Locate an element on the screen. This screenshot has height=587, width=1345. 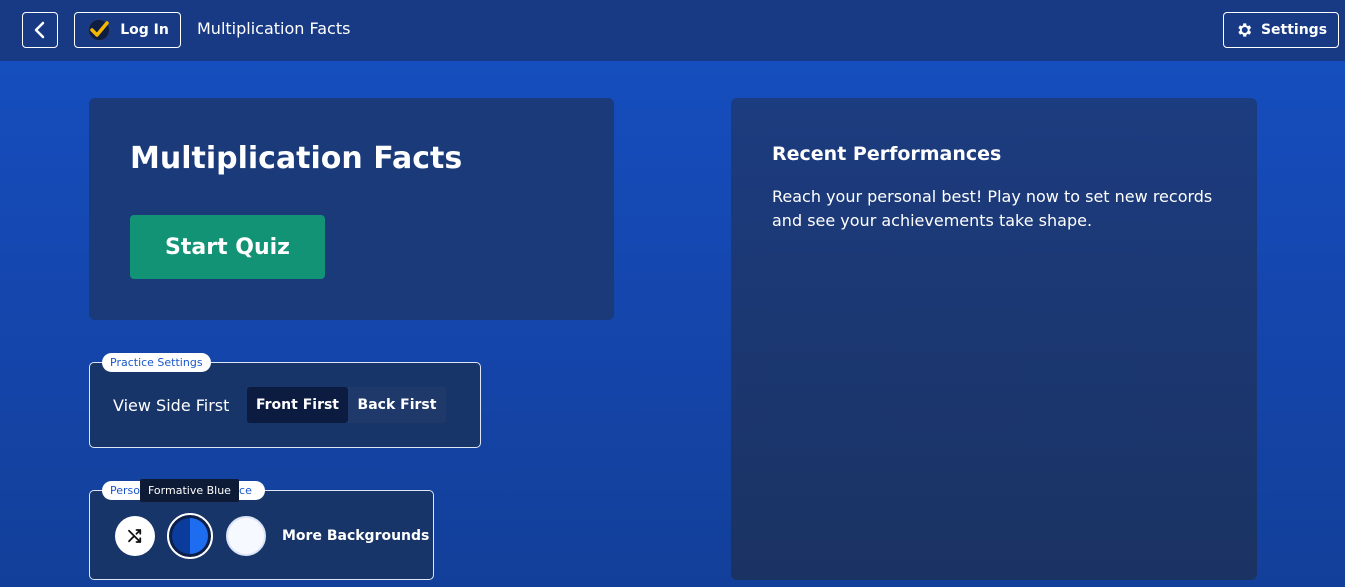
login-button: Log In is located at coordinates (127, 30).